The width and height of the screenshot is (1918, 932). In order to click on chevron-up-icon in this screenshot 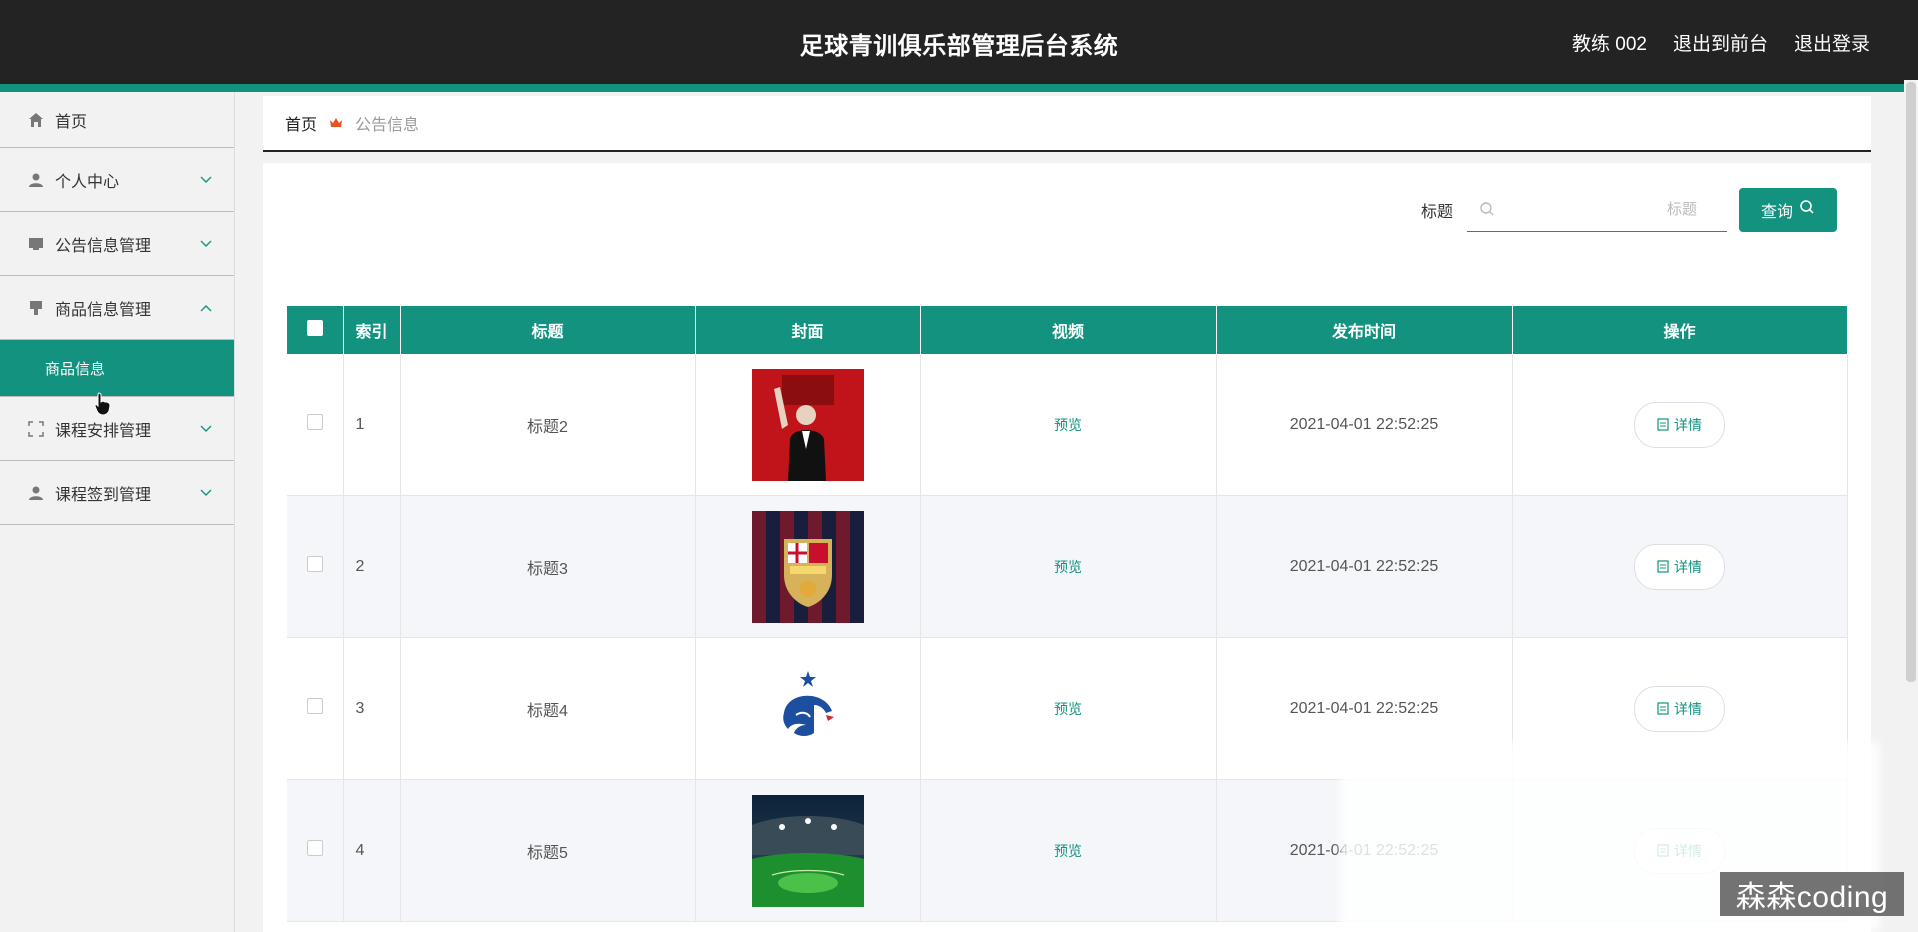, I will do `click(206, 308)`.